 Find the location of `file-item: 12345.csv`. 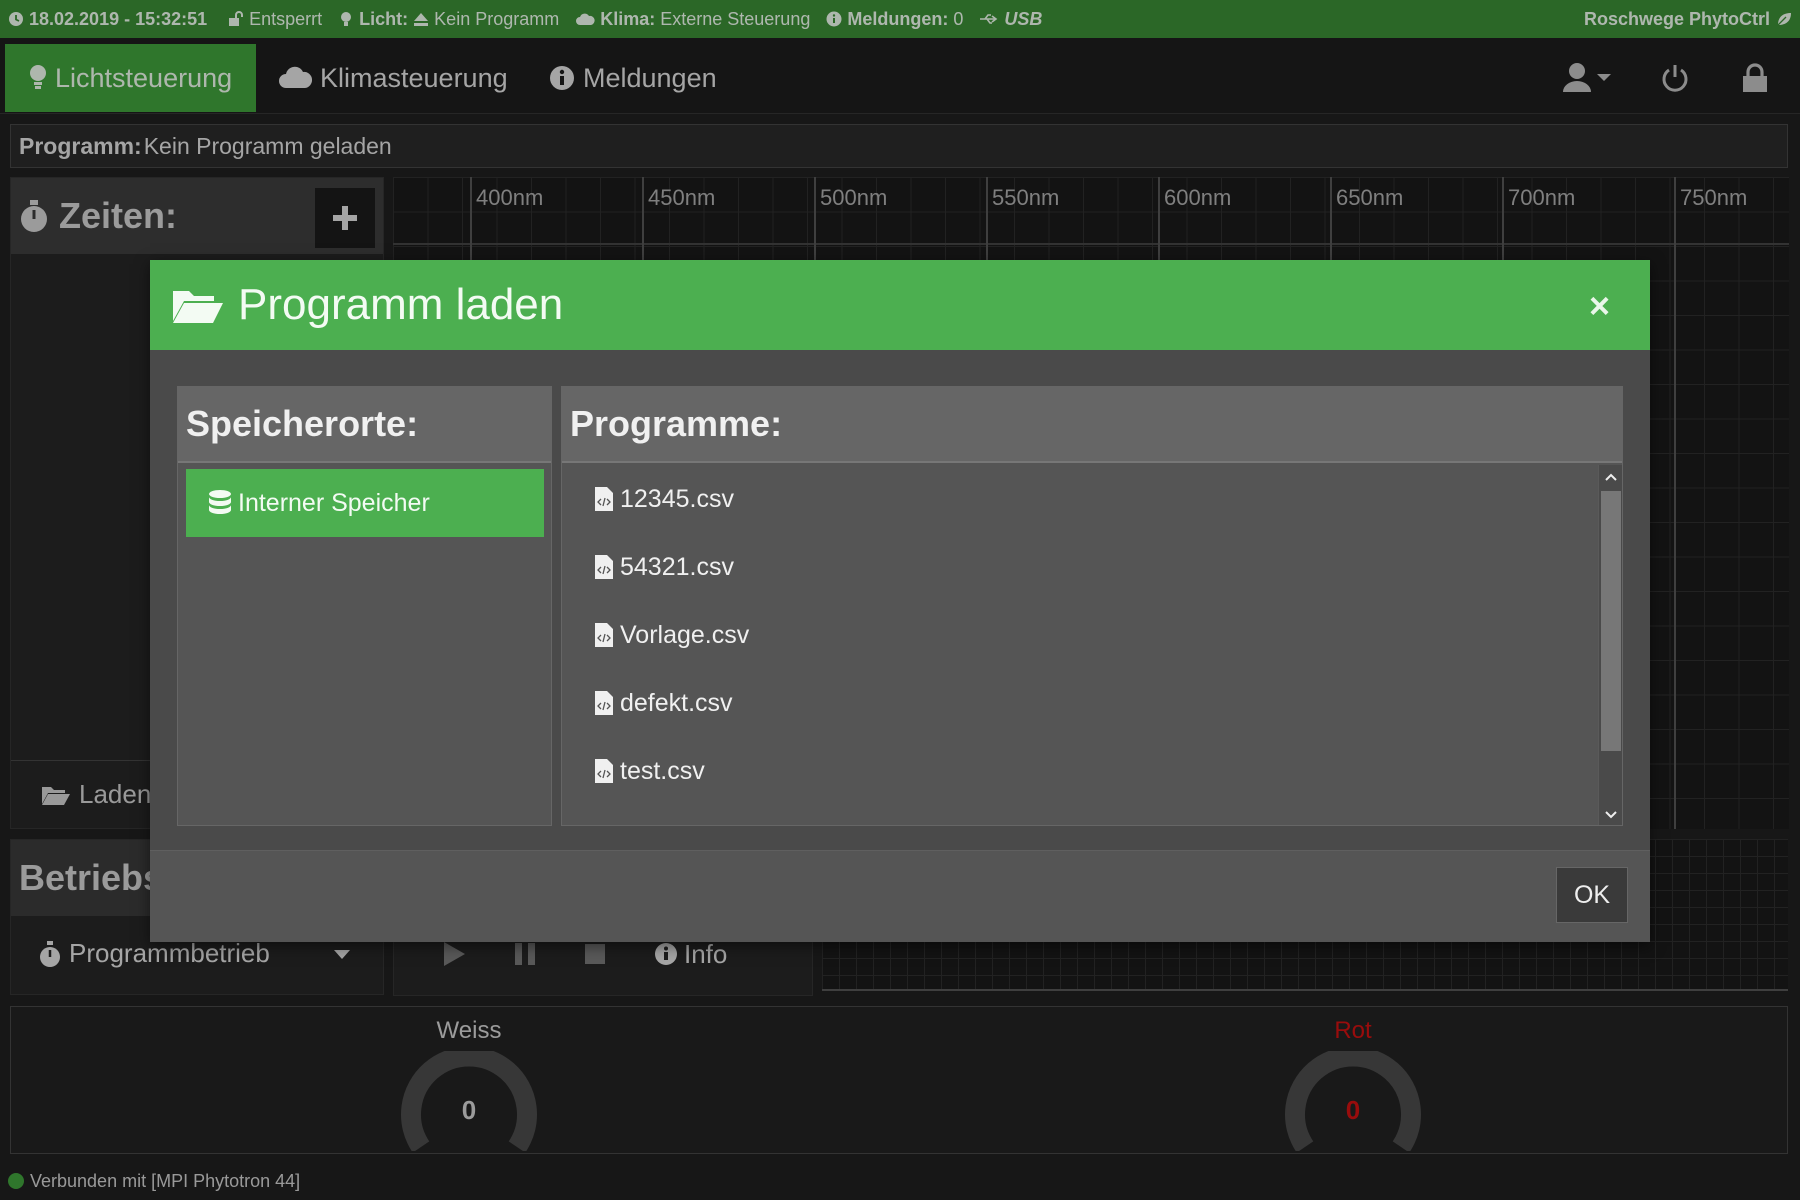

file-item: 12345.csv is located at coordinates (1092, 499).